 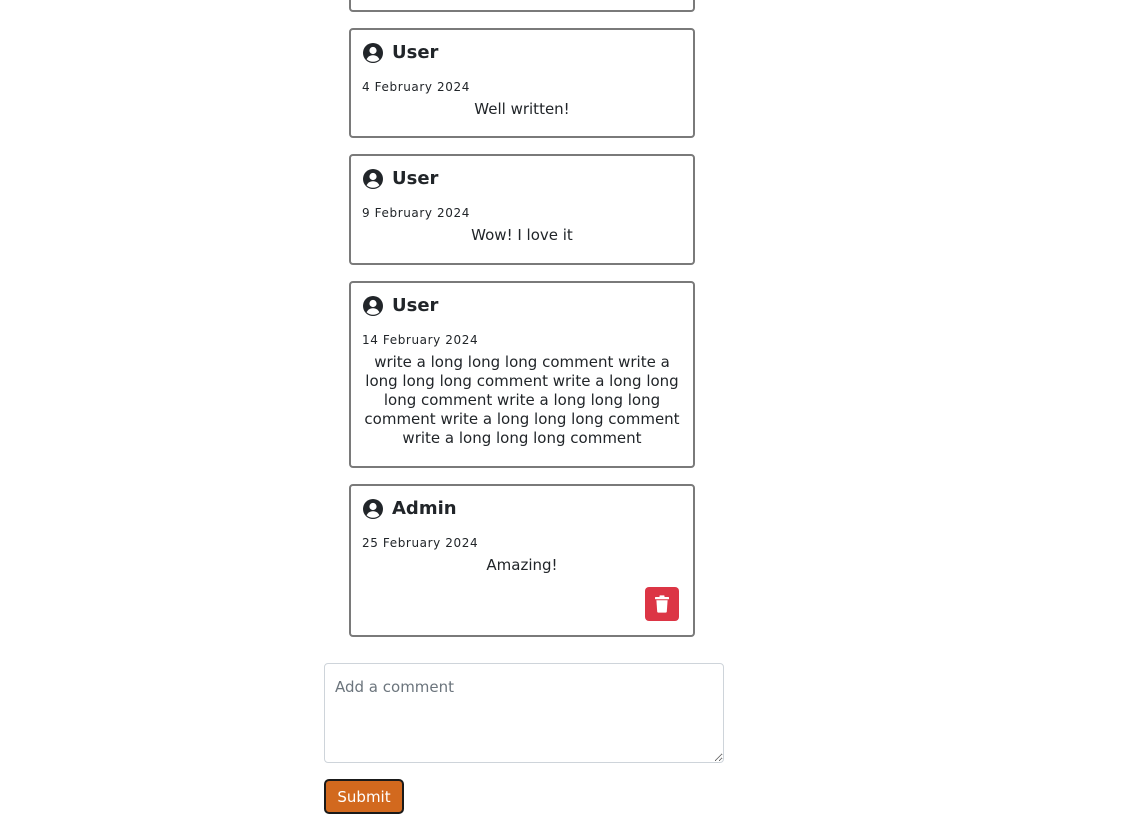 What do you see at coordinates (522, 209) in the screenshot?
I see `comment-card: User 9 February 2024 Wow! I love it` at bounding box center [522, 209].